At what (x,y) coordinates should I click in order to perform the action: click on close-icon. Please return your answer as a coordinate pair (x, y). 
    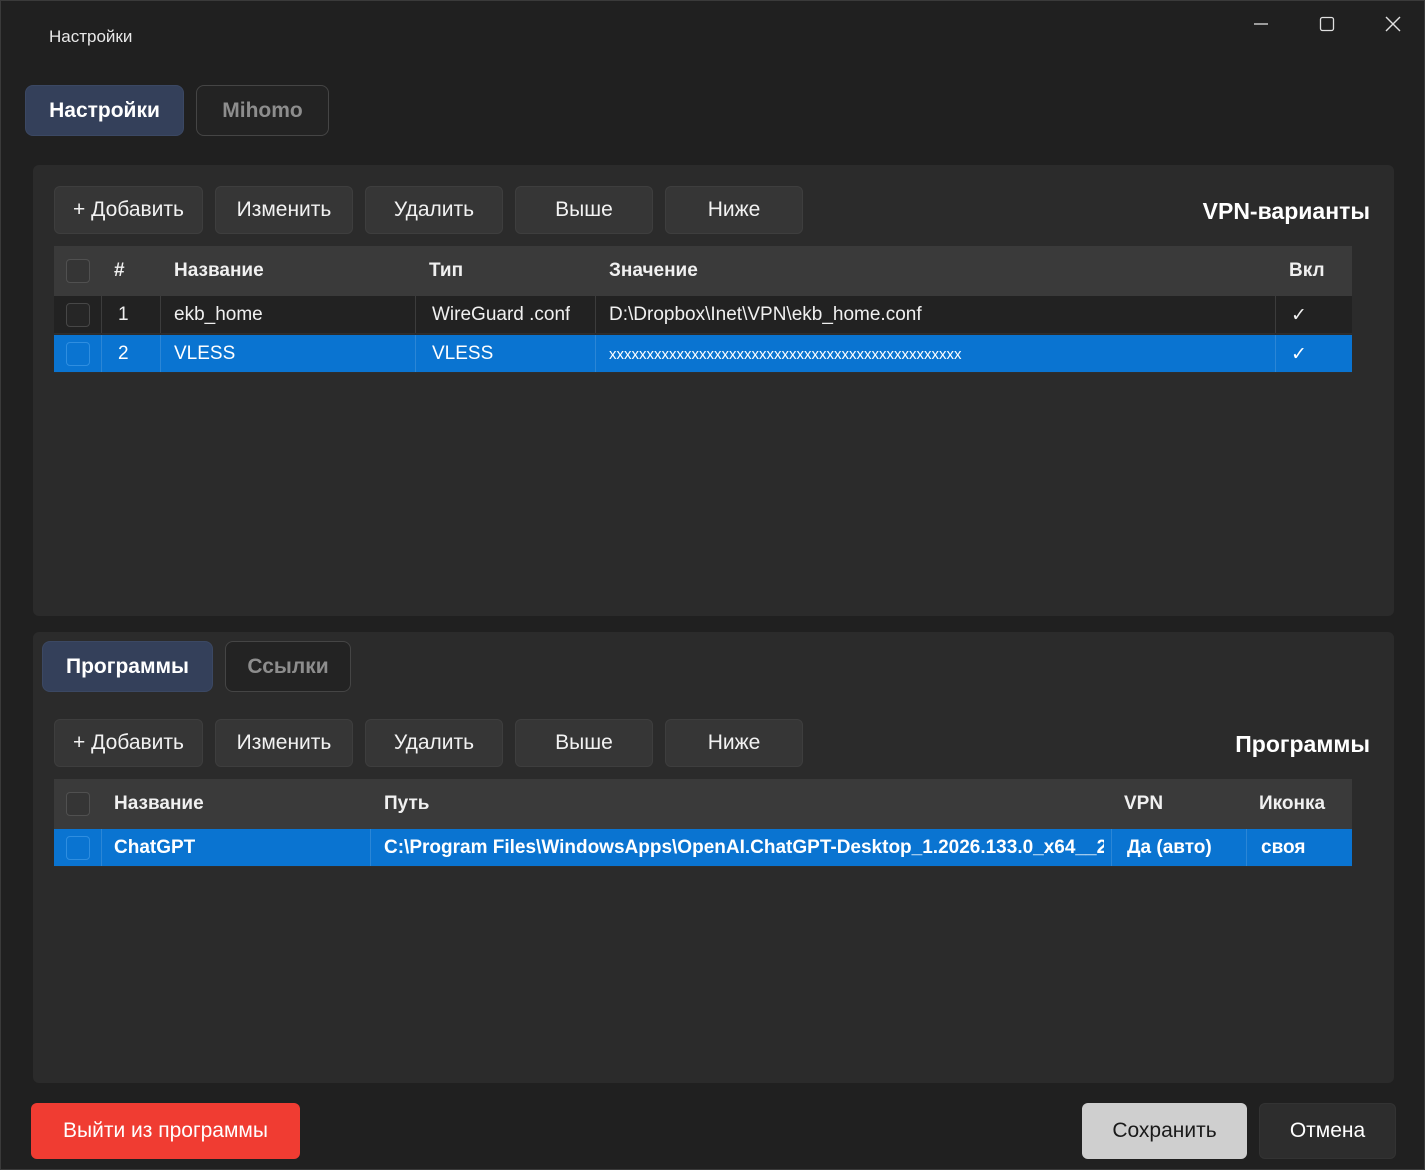
    Looking at the image, I should click on (1393, 24).